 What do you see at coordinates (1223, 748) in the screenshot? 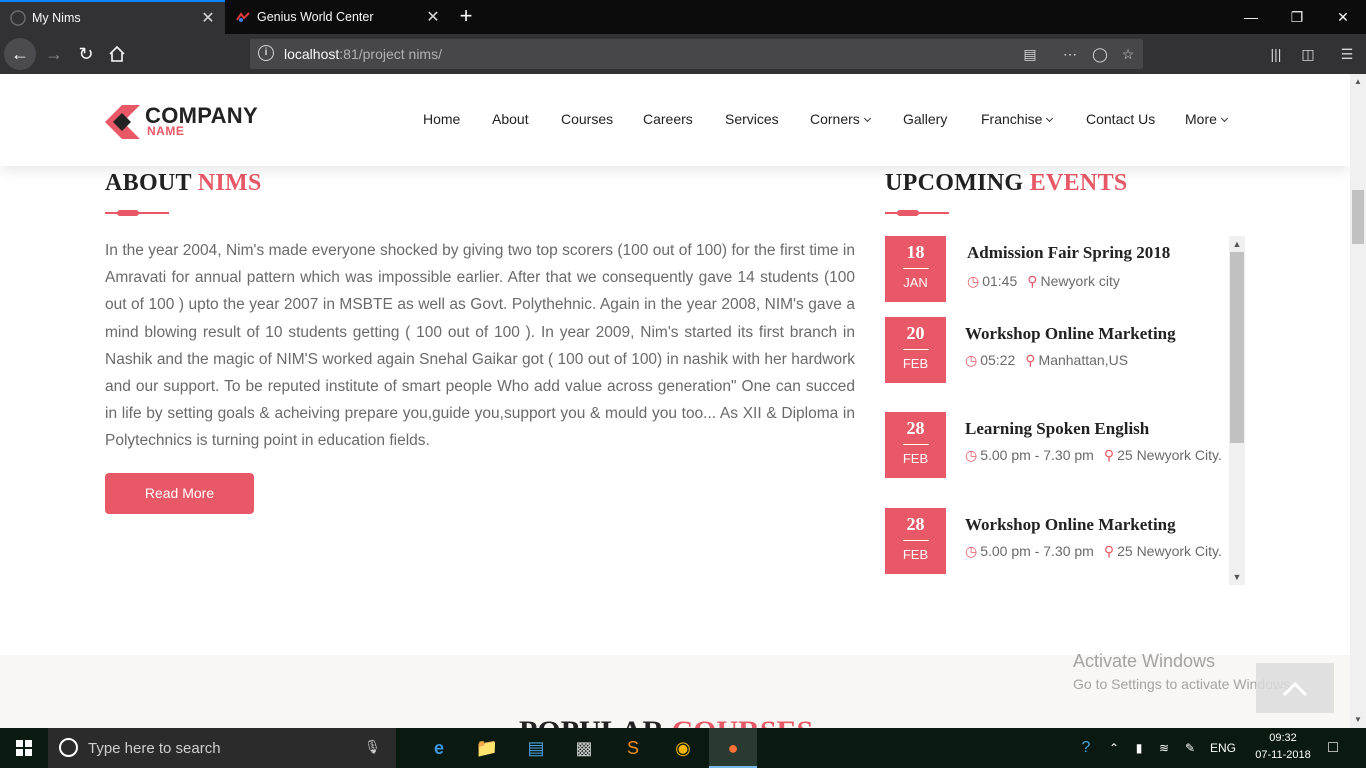
I see `language-indicator: ENG` at bounding box center [1223, 748].